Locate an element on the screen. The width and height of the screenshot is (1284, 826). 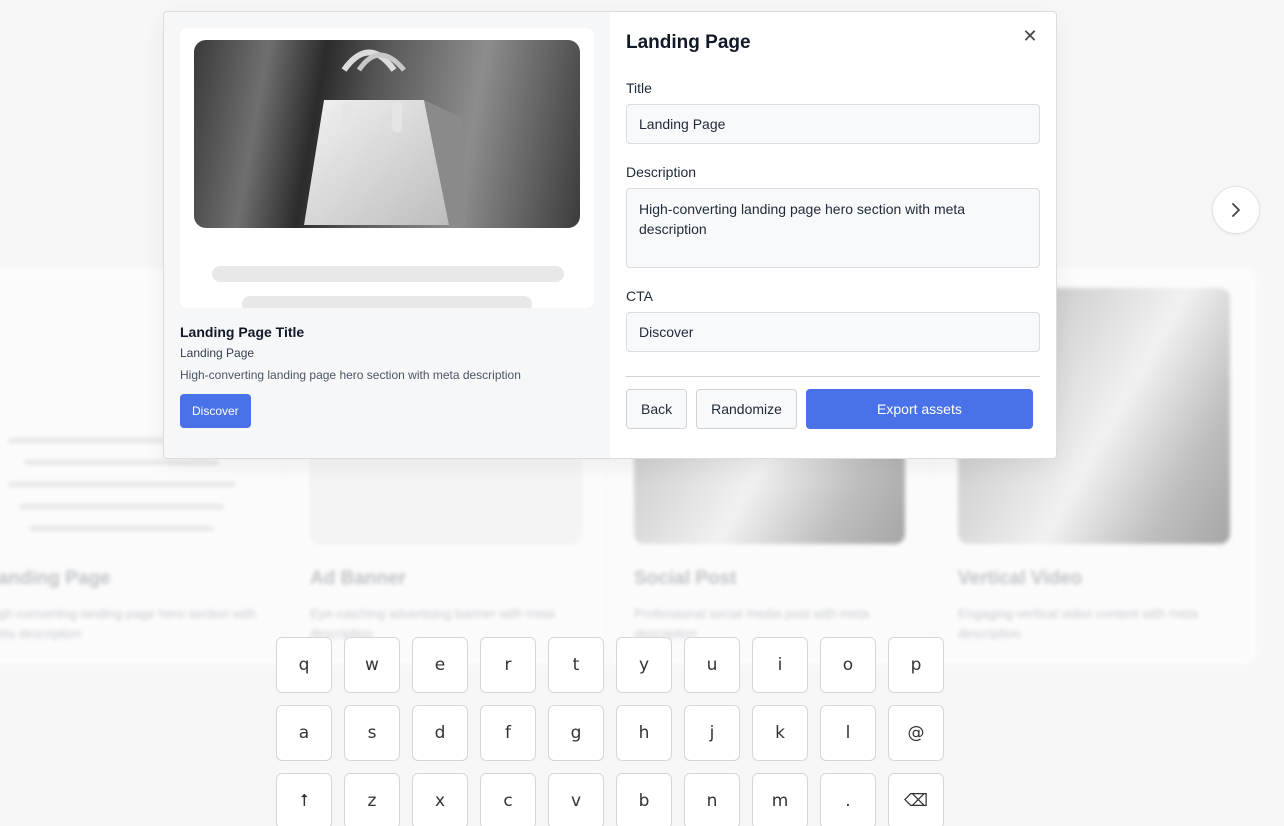
key-l: l is located at coordinates (848, 733).